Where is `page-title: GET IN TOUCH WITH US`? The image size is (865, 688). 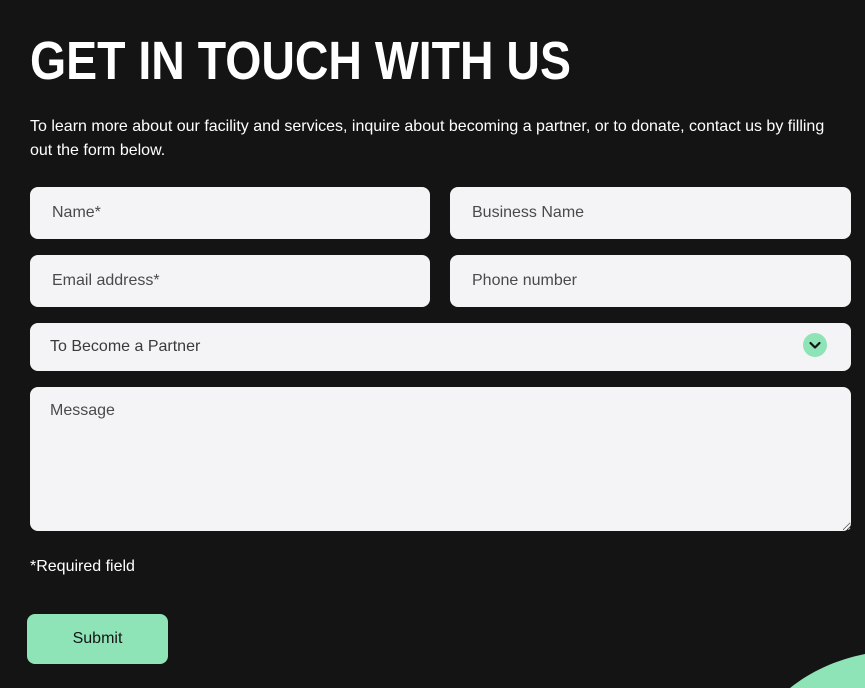
page-title: GET IN TOUCH WITH US is located at coordinates (300, 61).